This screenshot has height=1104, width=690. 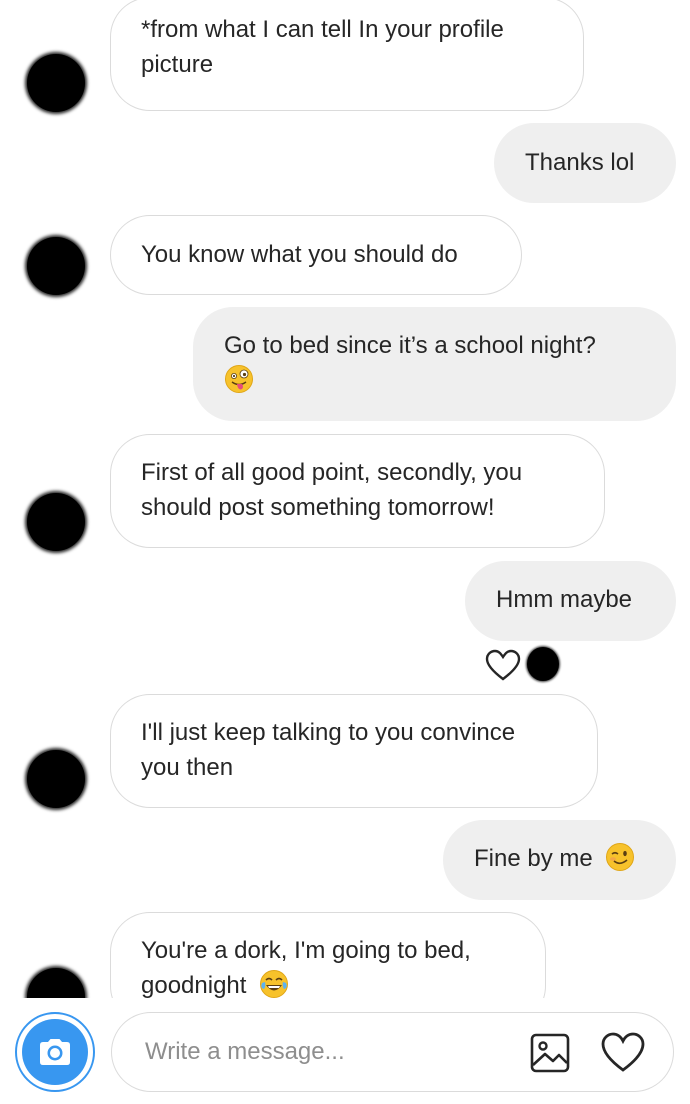 I want to click on gallery-button, so click(x=550, y=1053).